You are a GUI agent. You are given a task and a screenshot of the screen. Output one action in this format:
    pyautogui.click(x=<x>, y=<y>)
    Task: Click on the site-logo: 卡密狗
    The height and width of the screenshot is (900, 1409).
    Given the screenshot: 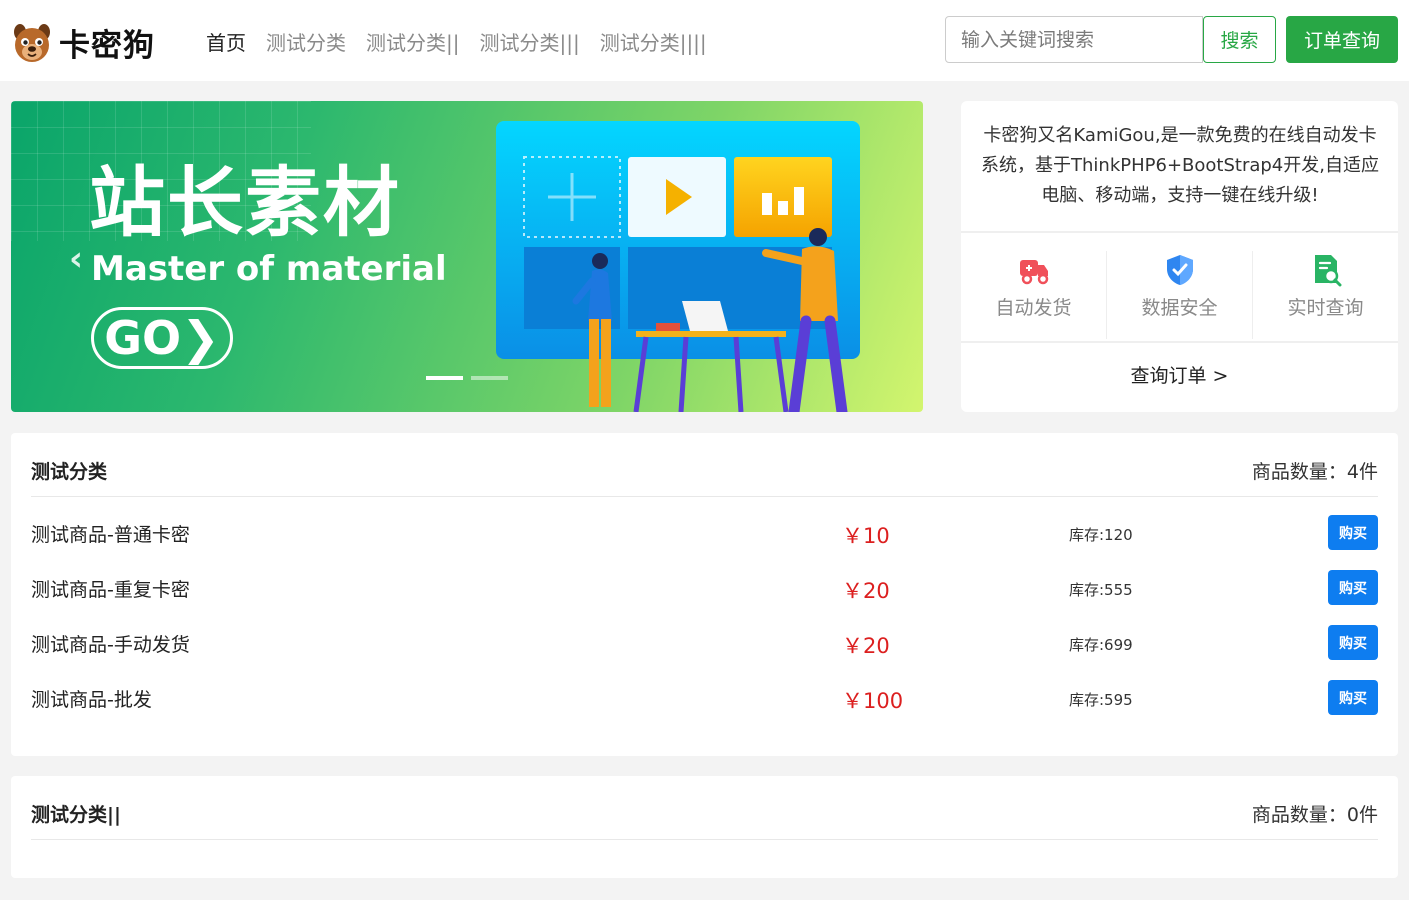 What is the action you would take?
    pyautogui.click(x=83, y=42)
    